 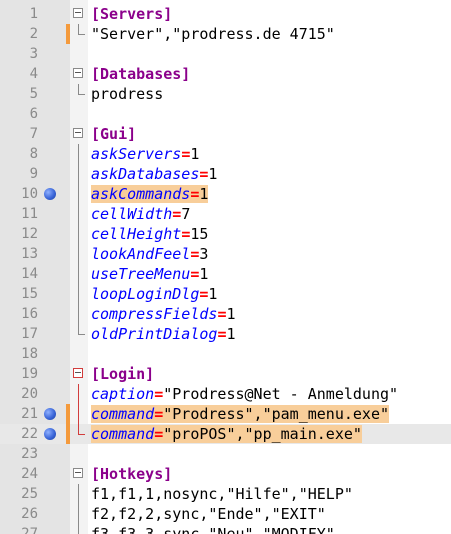 I want to click on key-value-pair: cellWidth=7, so click(x=140, y=214).